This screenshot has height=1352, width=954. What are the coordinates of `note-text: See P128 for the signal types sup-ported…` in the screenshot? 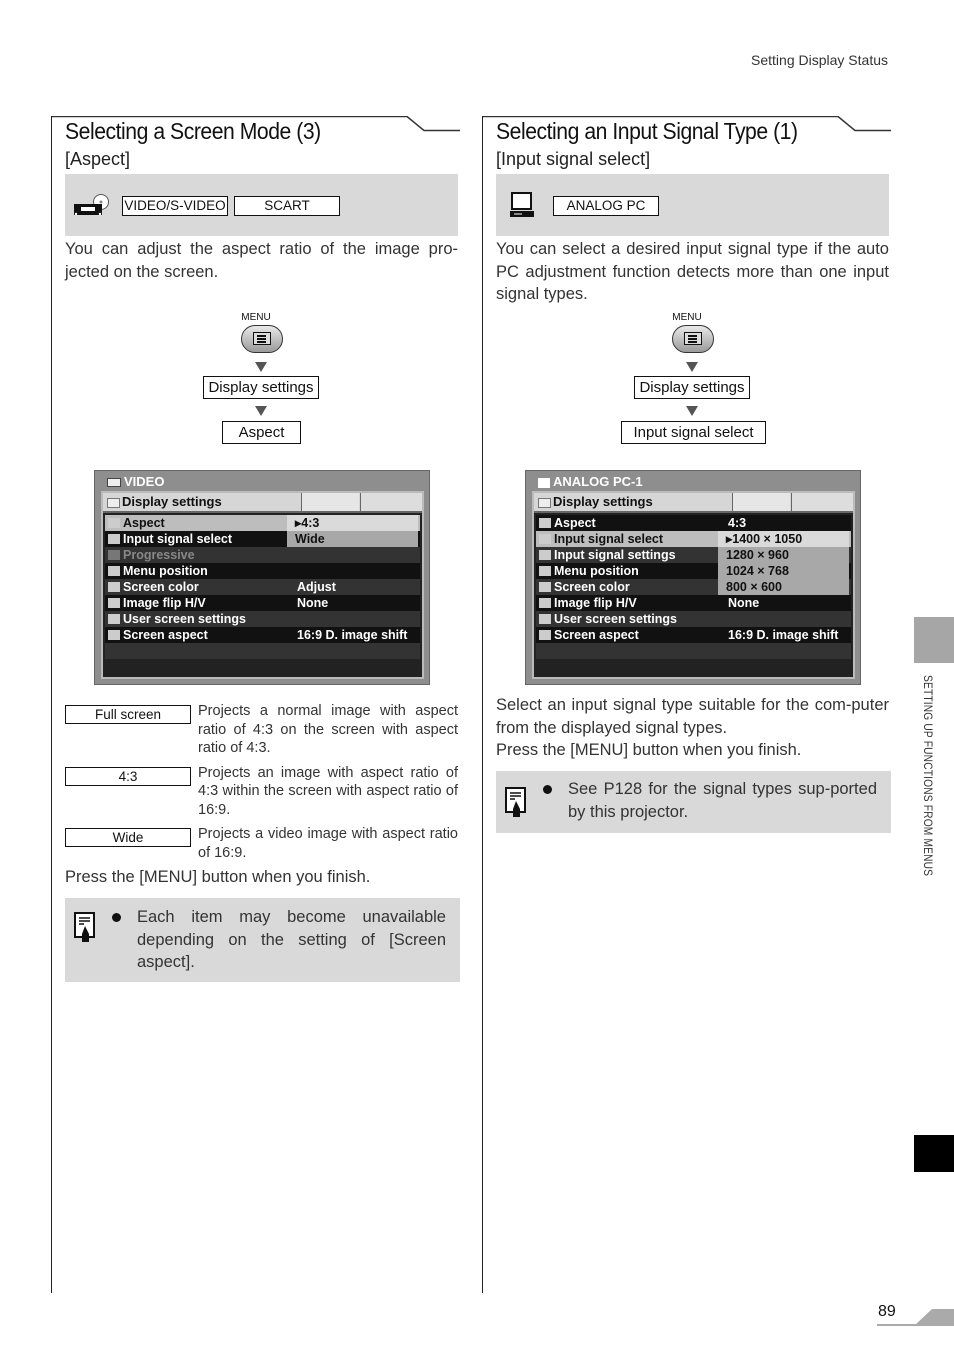 It's located at (722, 800).